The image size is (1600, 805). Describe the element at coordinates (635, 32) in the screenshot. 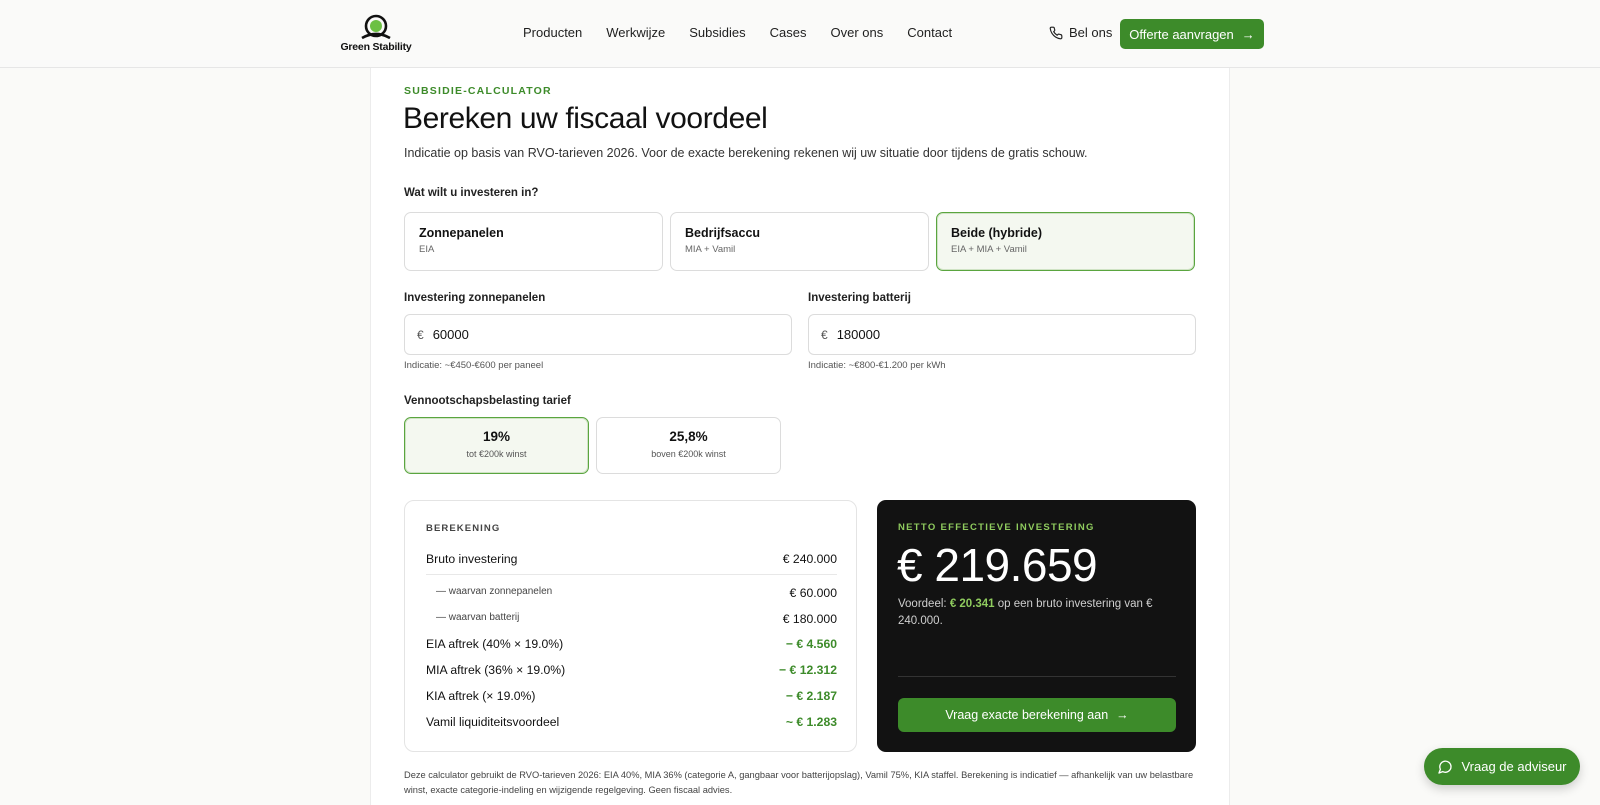

I see `nav-item-werkwijze: Werkwijze` at that location.